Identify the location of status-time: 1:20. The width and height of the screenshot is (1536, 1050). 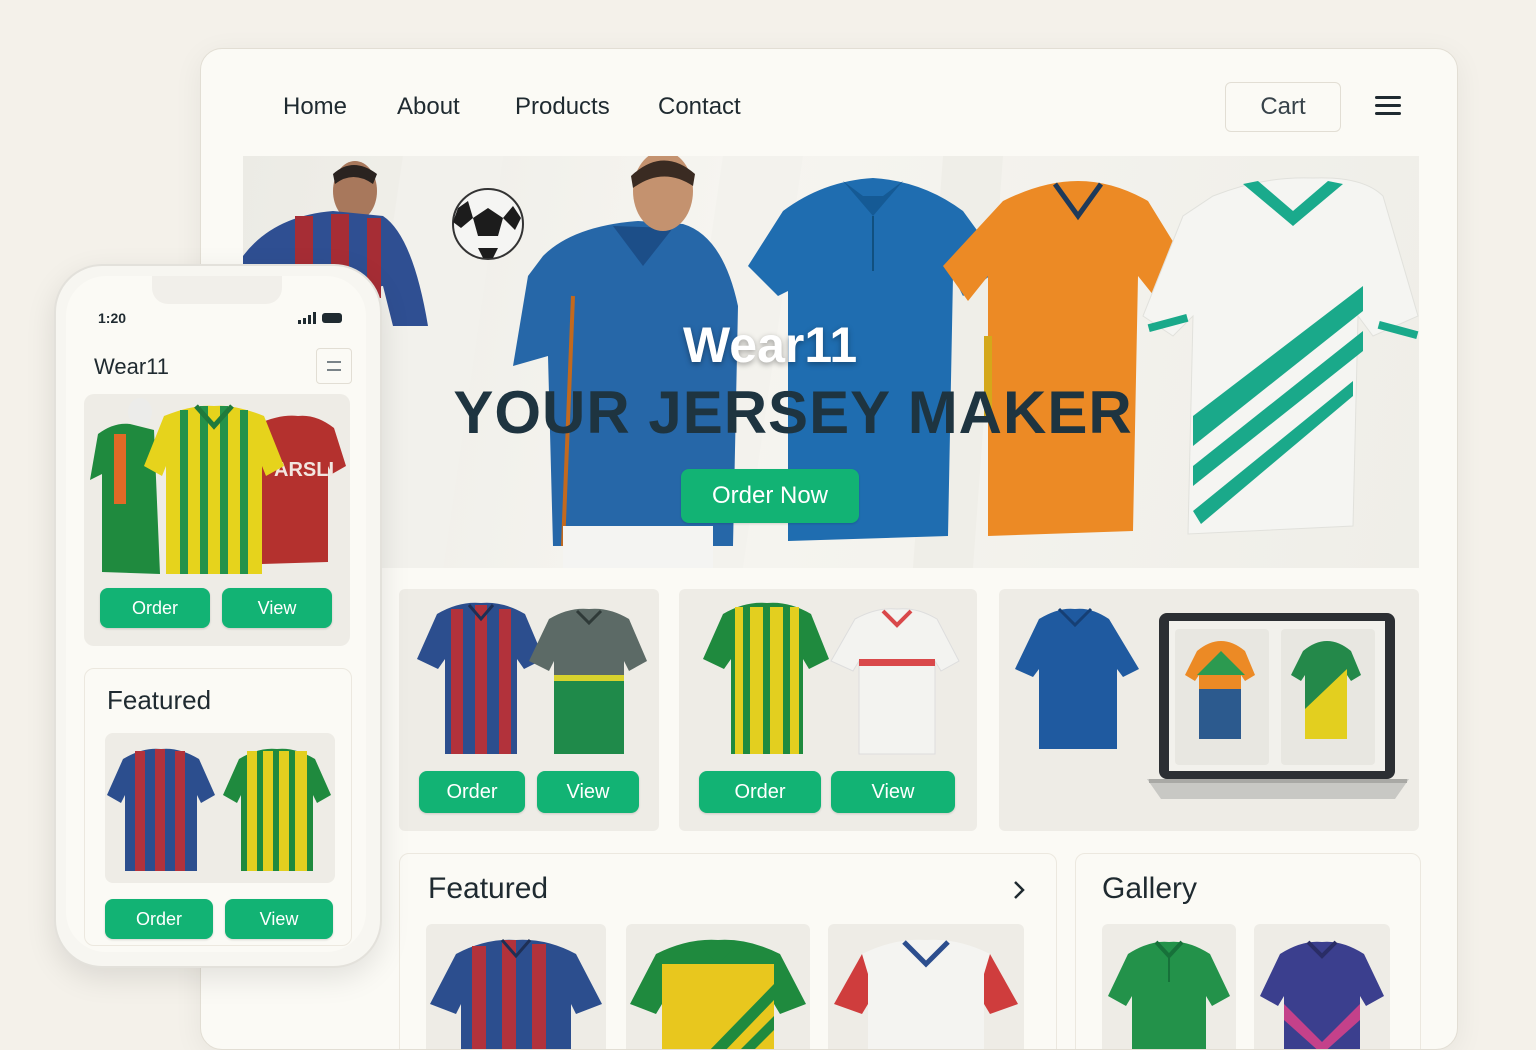
(112, 318).